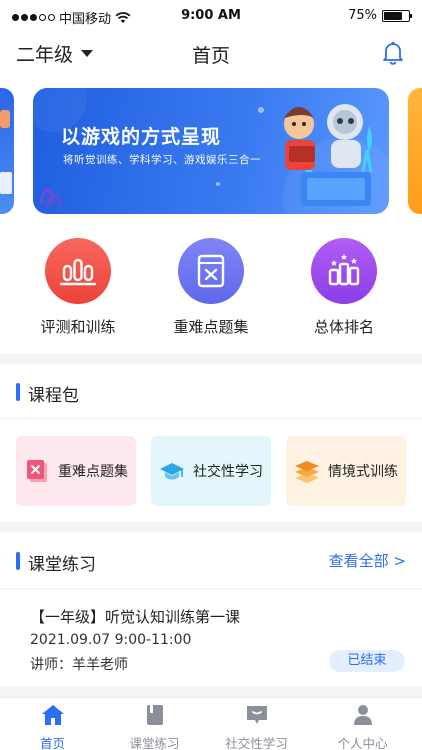 The image size is (422, 750). What do you see at coordinates (328, 155) in the screenshot?
I see `kids-robot-illustration` at bounding box center [328, 155].